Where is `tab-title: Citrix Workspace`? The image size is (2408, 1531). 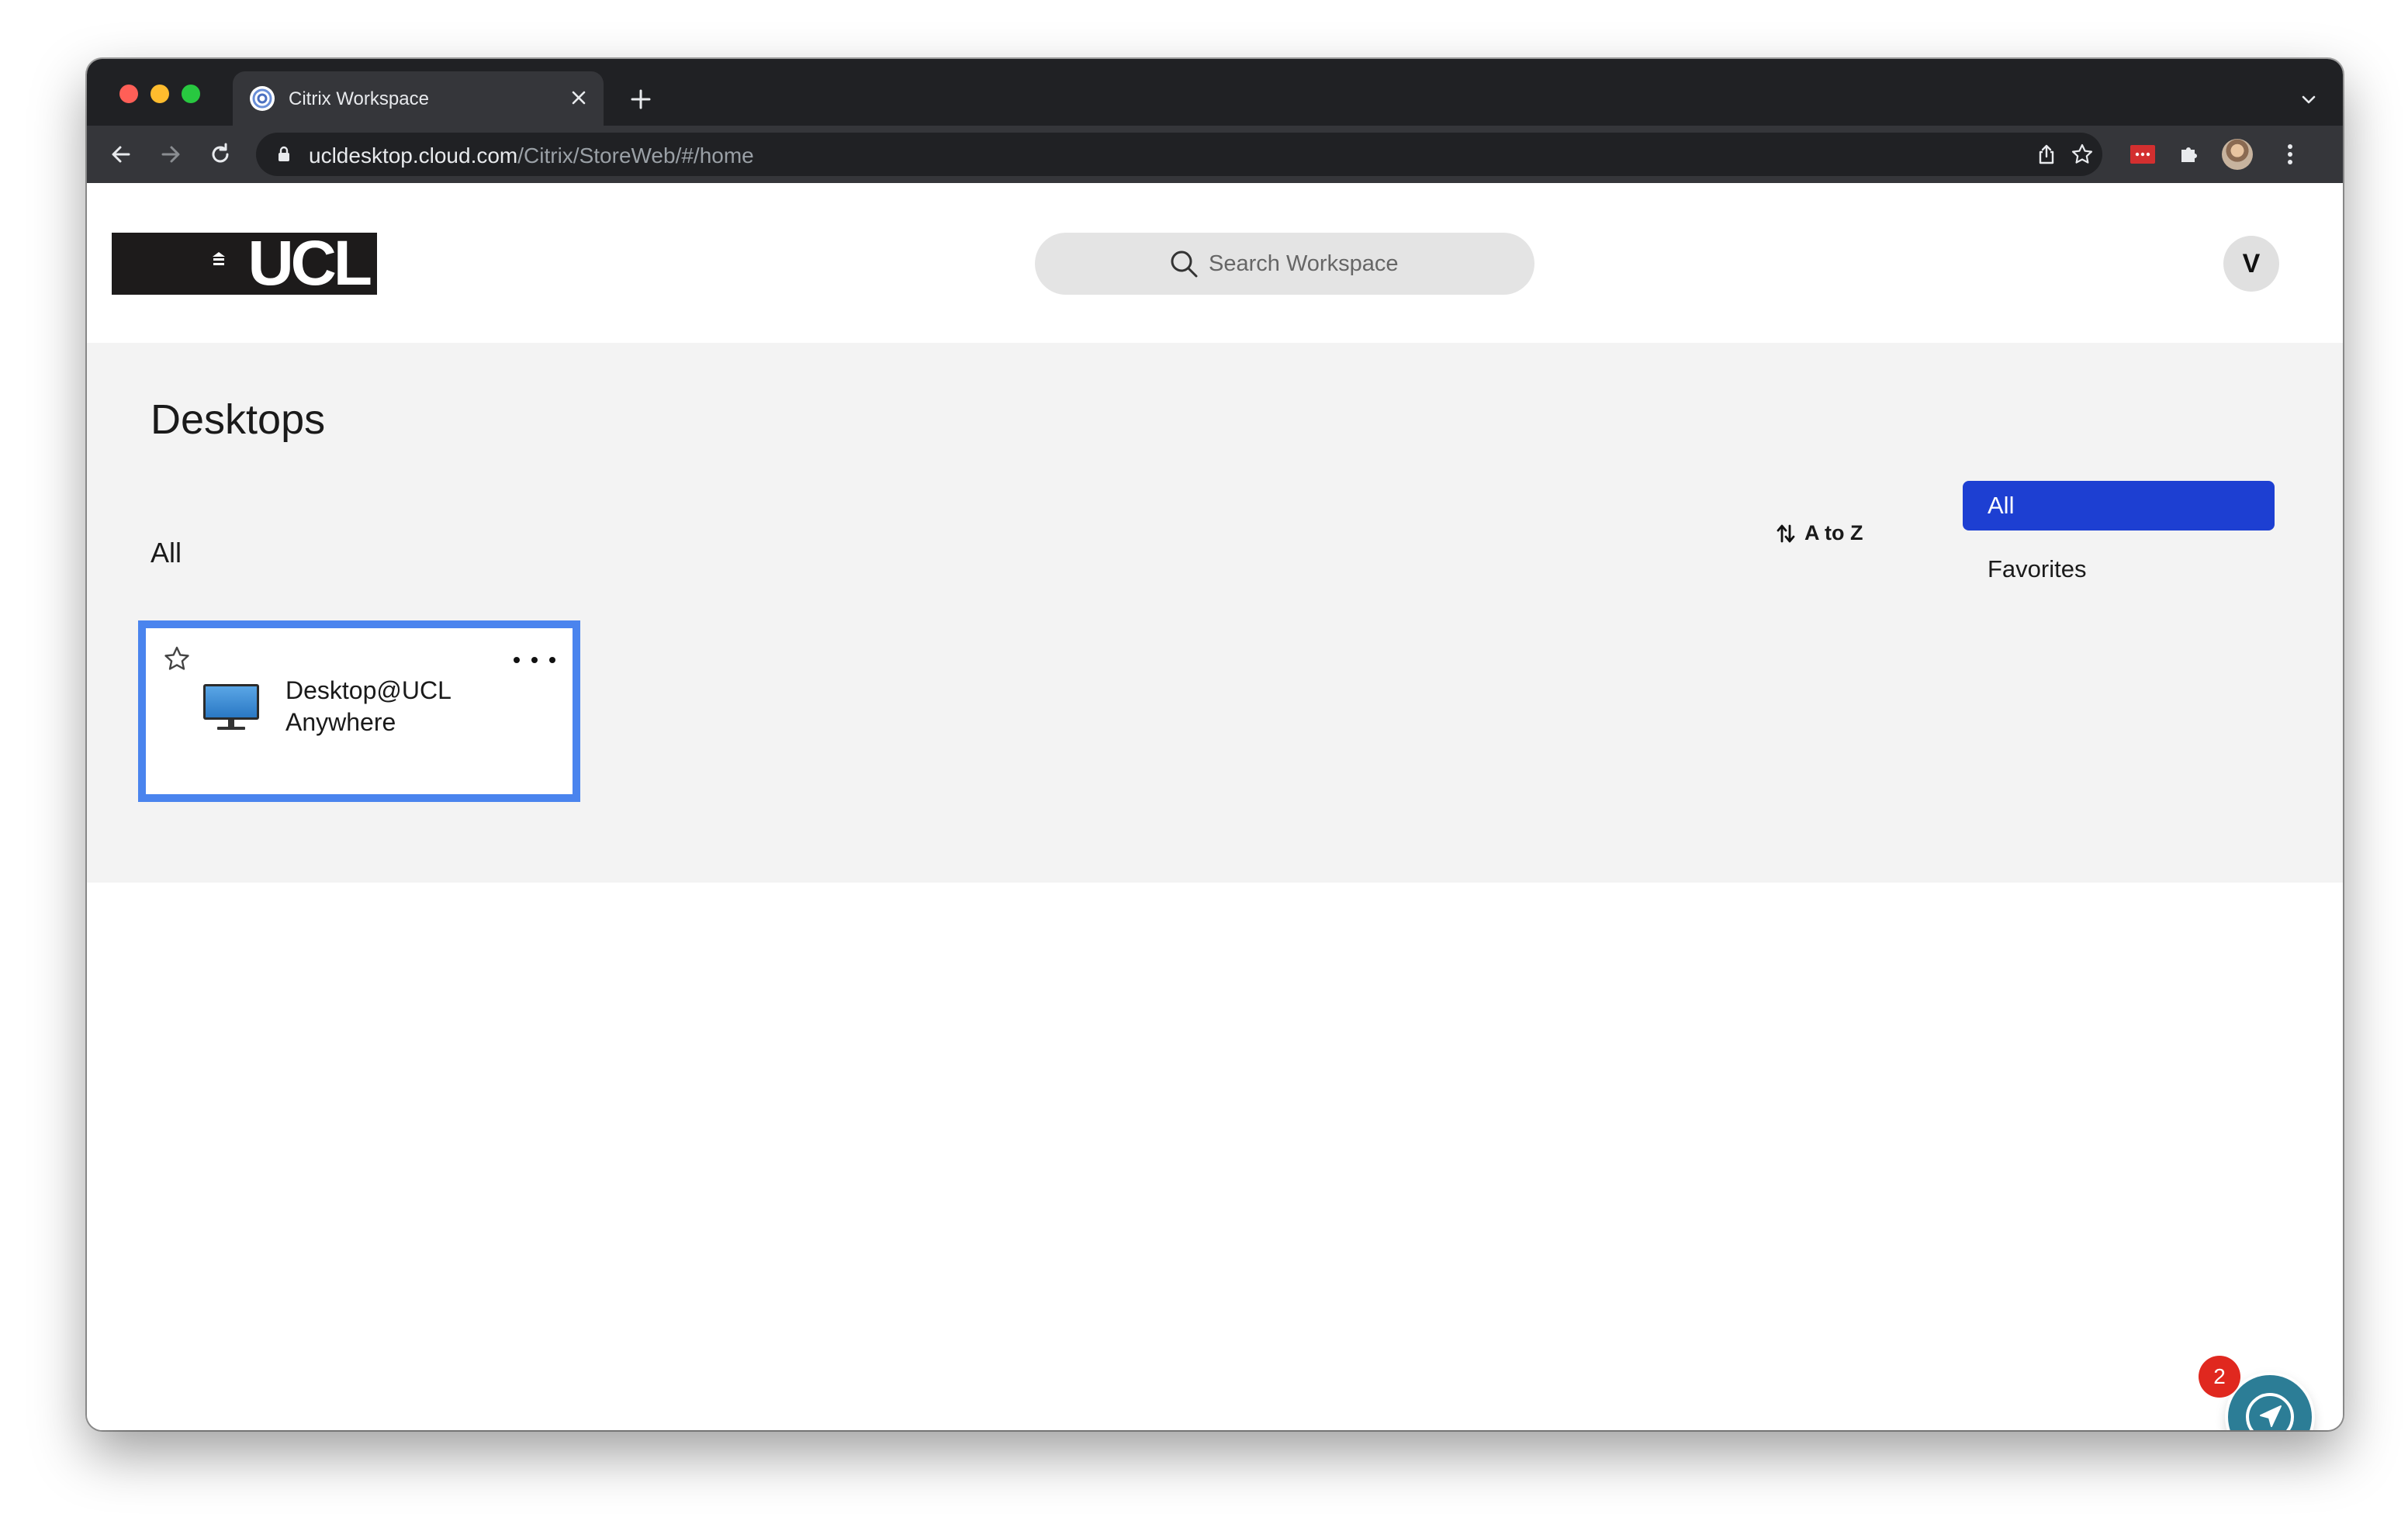
tab-title: Citrix Workspace is located at coordinates (359, 98).